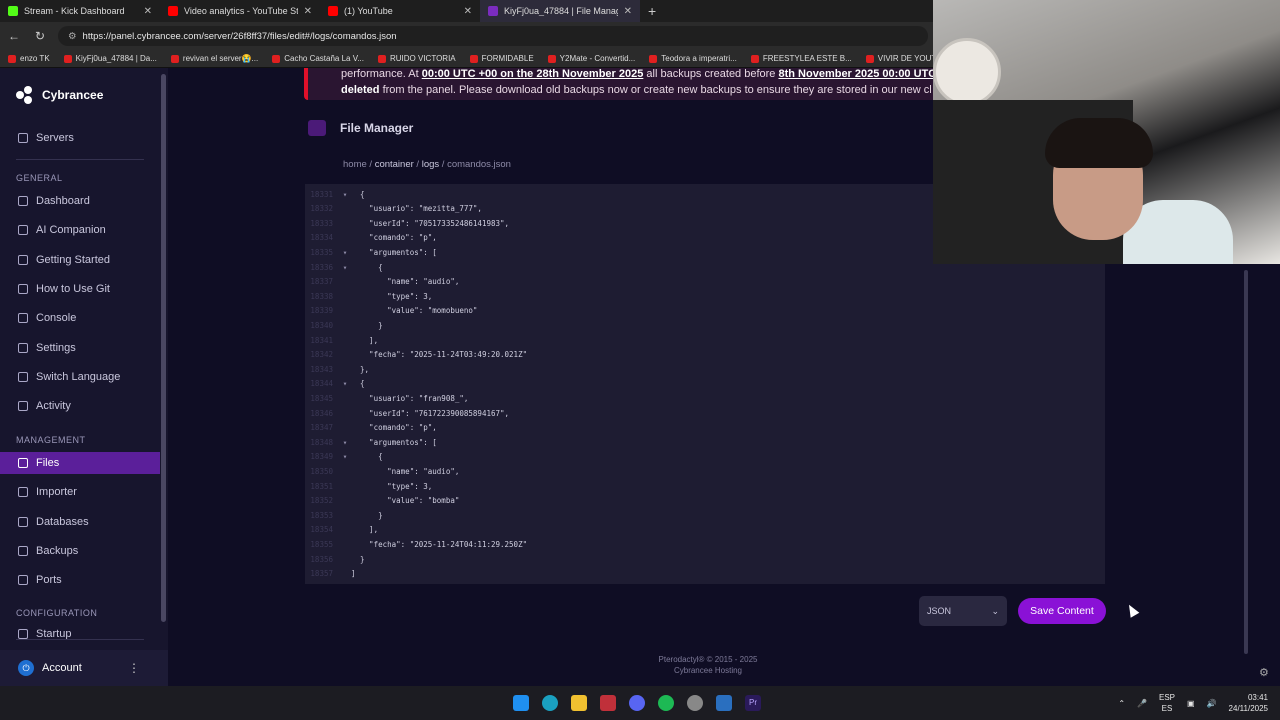 This screenshot has width=1280, height=720. I want to click on sidebar-item-databases: Databases, so click(88, 522).